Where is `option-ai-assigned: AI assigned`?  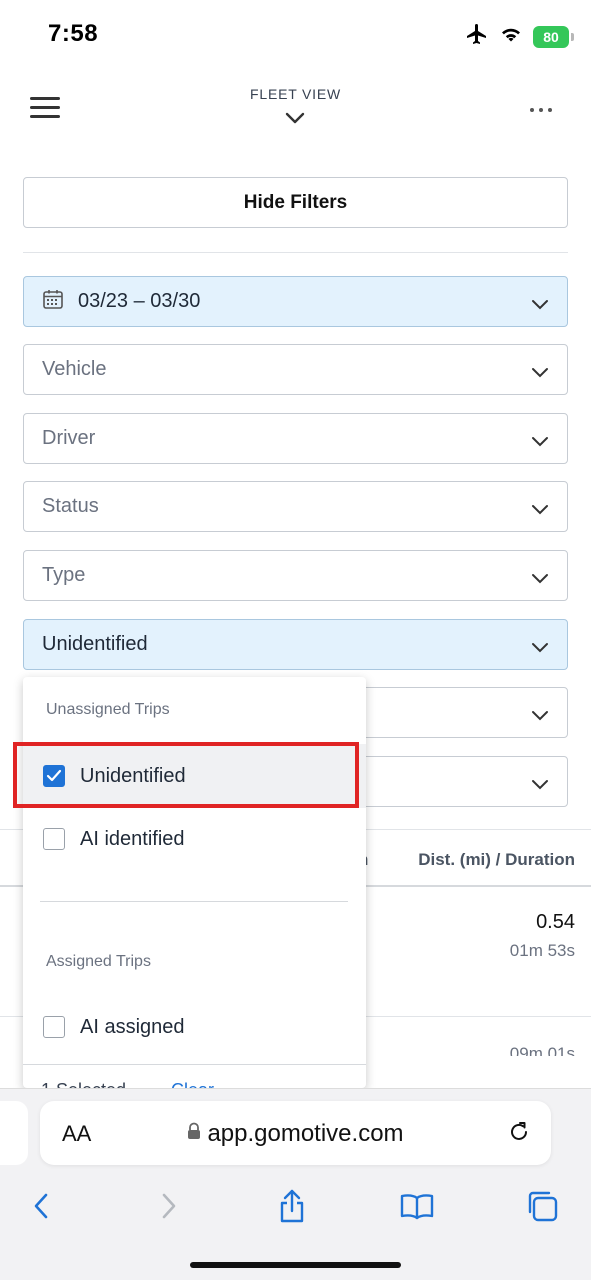 option-ai-assigned: AI assigned is located at coordinates (194, 1027).